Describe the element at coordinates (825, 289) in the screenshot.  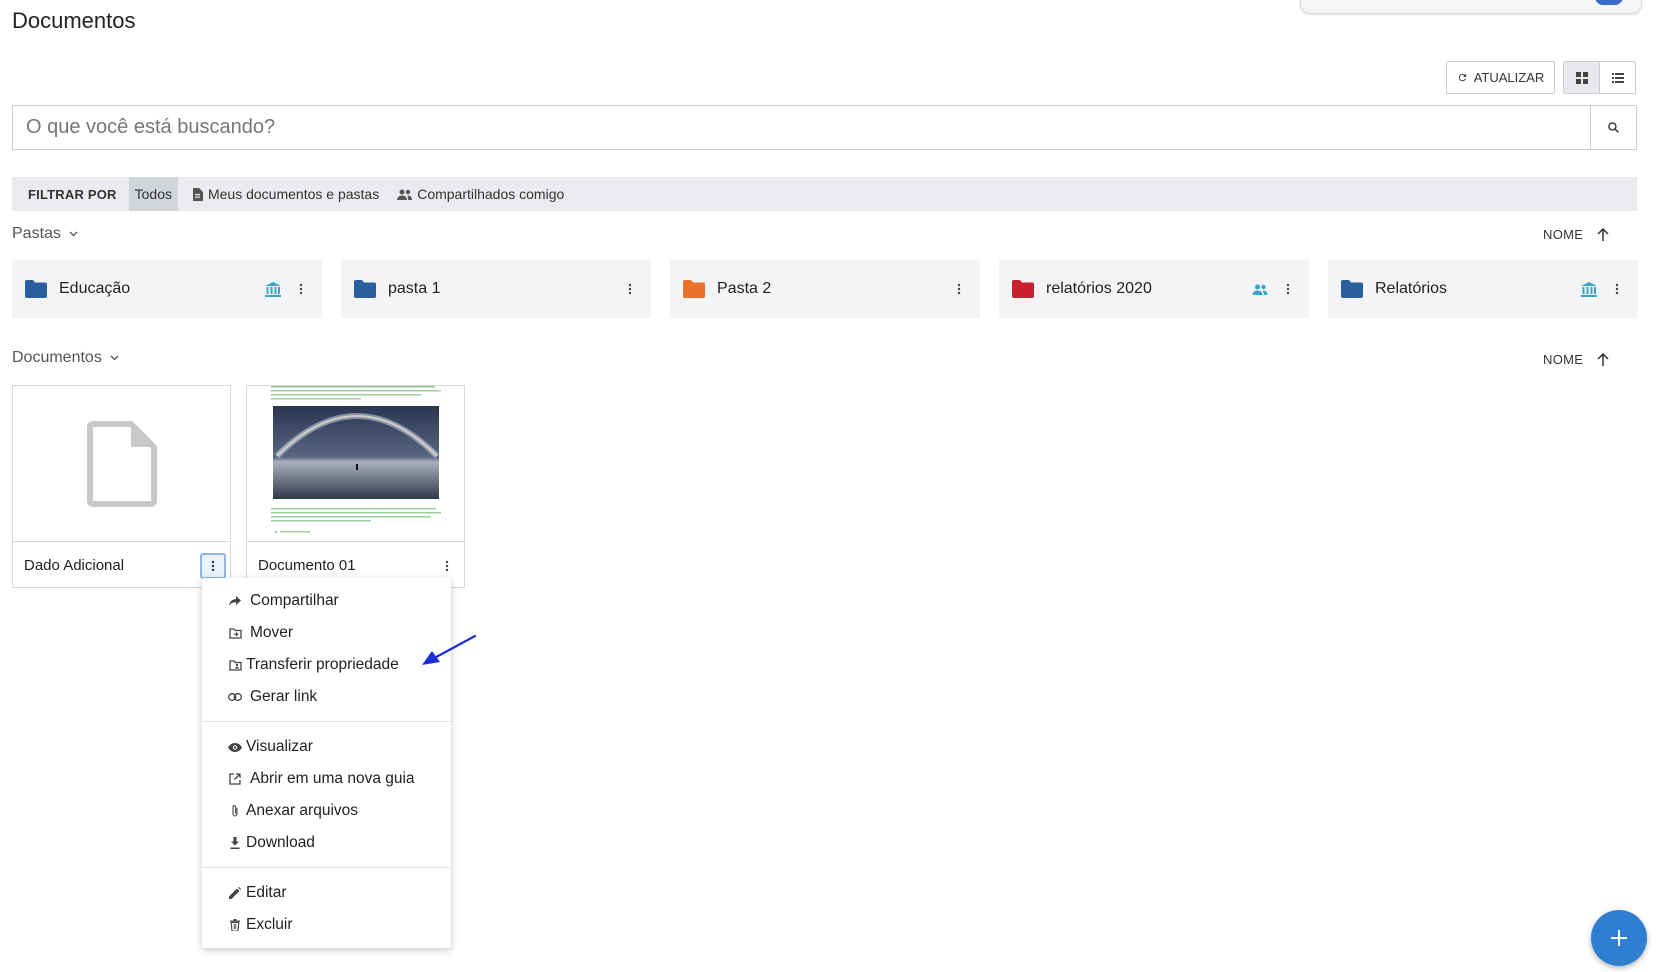
I see `folder-card: Pasta 2` at that location.